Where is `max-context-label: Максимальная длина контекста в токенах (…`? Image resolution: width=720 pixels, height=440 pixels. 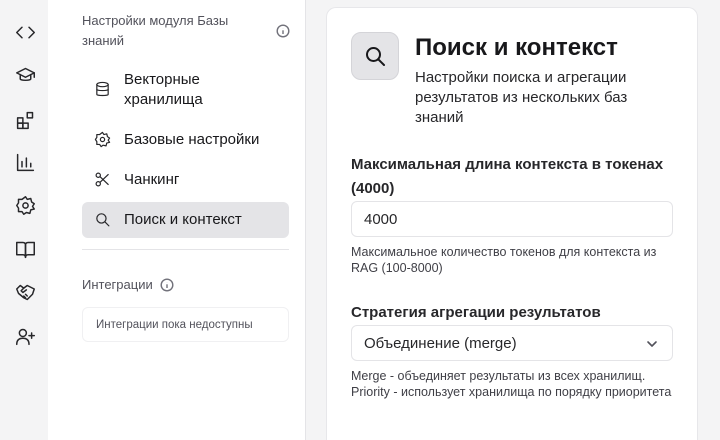 max-context-label: Максимальная длина контекста в токенах (… is located at coordinates (507, 176).